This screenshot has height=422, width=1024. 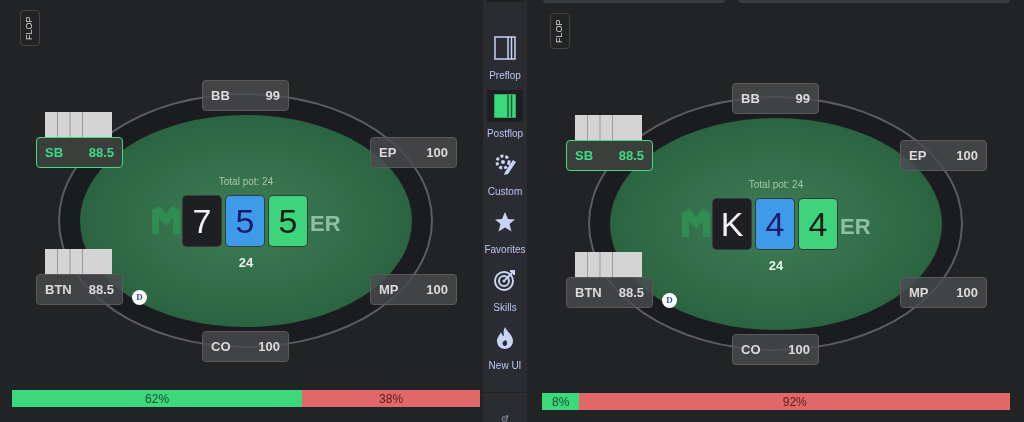 What do you see at coordinates (505, 164) in the screenshot?
I see `gear-pencil-icon` at bounding box center [505, 164].